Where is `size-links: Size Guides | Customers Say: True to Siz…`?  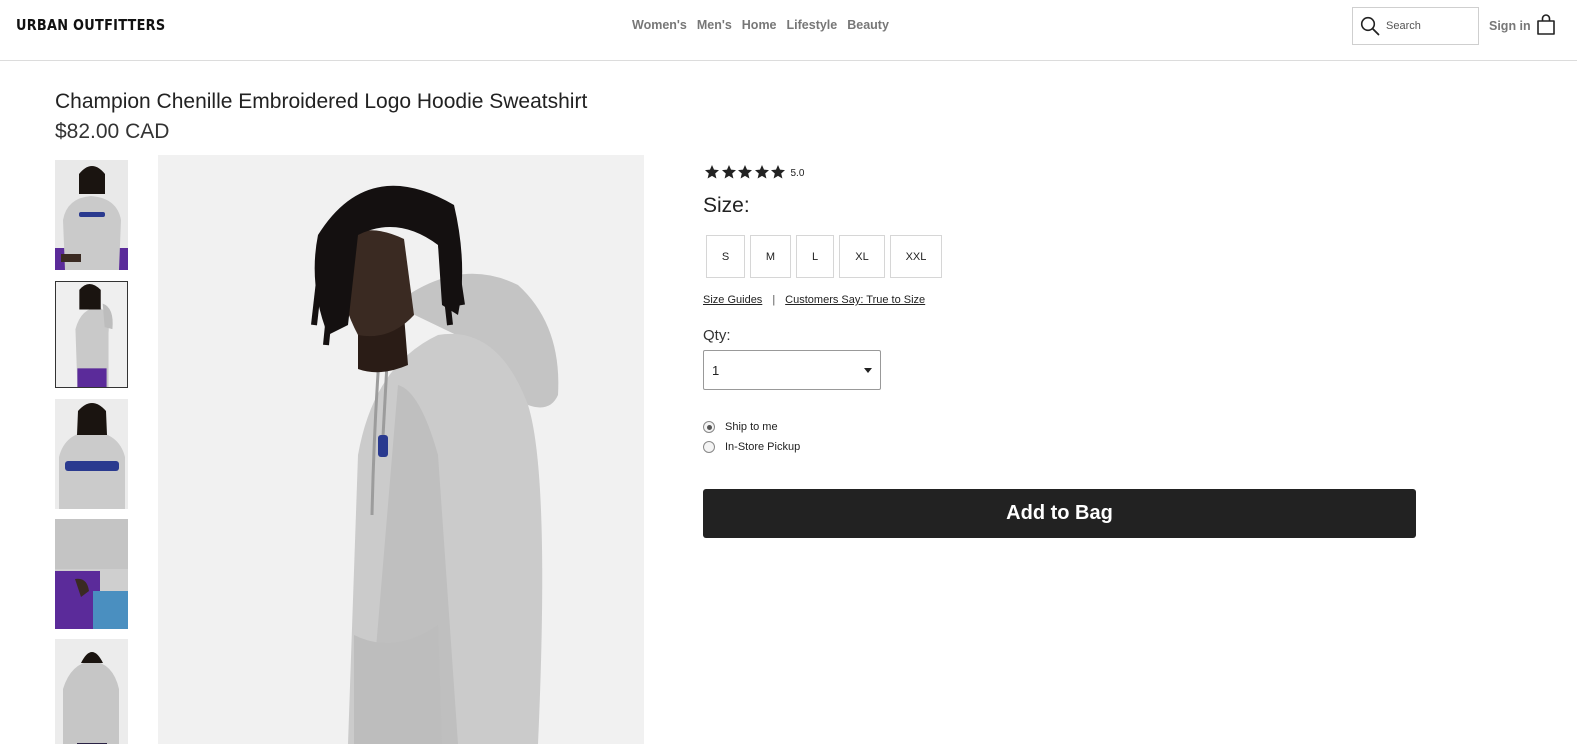 size-links: Size Guides | Customers Say: True to Siz… is located at coordinates (814, 300).